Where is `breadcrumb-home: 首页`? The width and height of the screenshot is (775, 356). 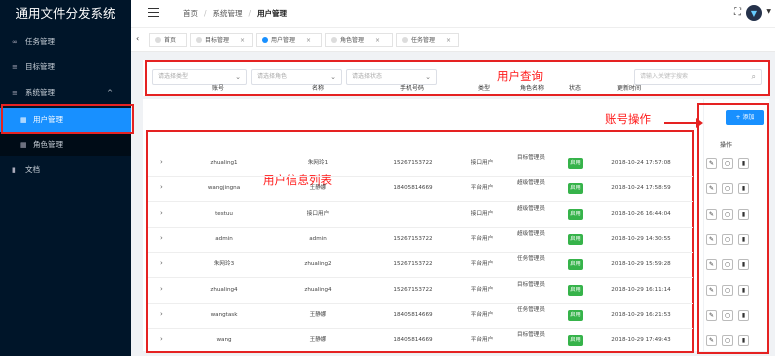 breadcrumb-home: 首页 is located at coordinates (190, 13).